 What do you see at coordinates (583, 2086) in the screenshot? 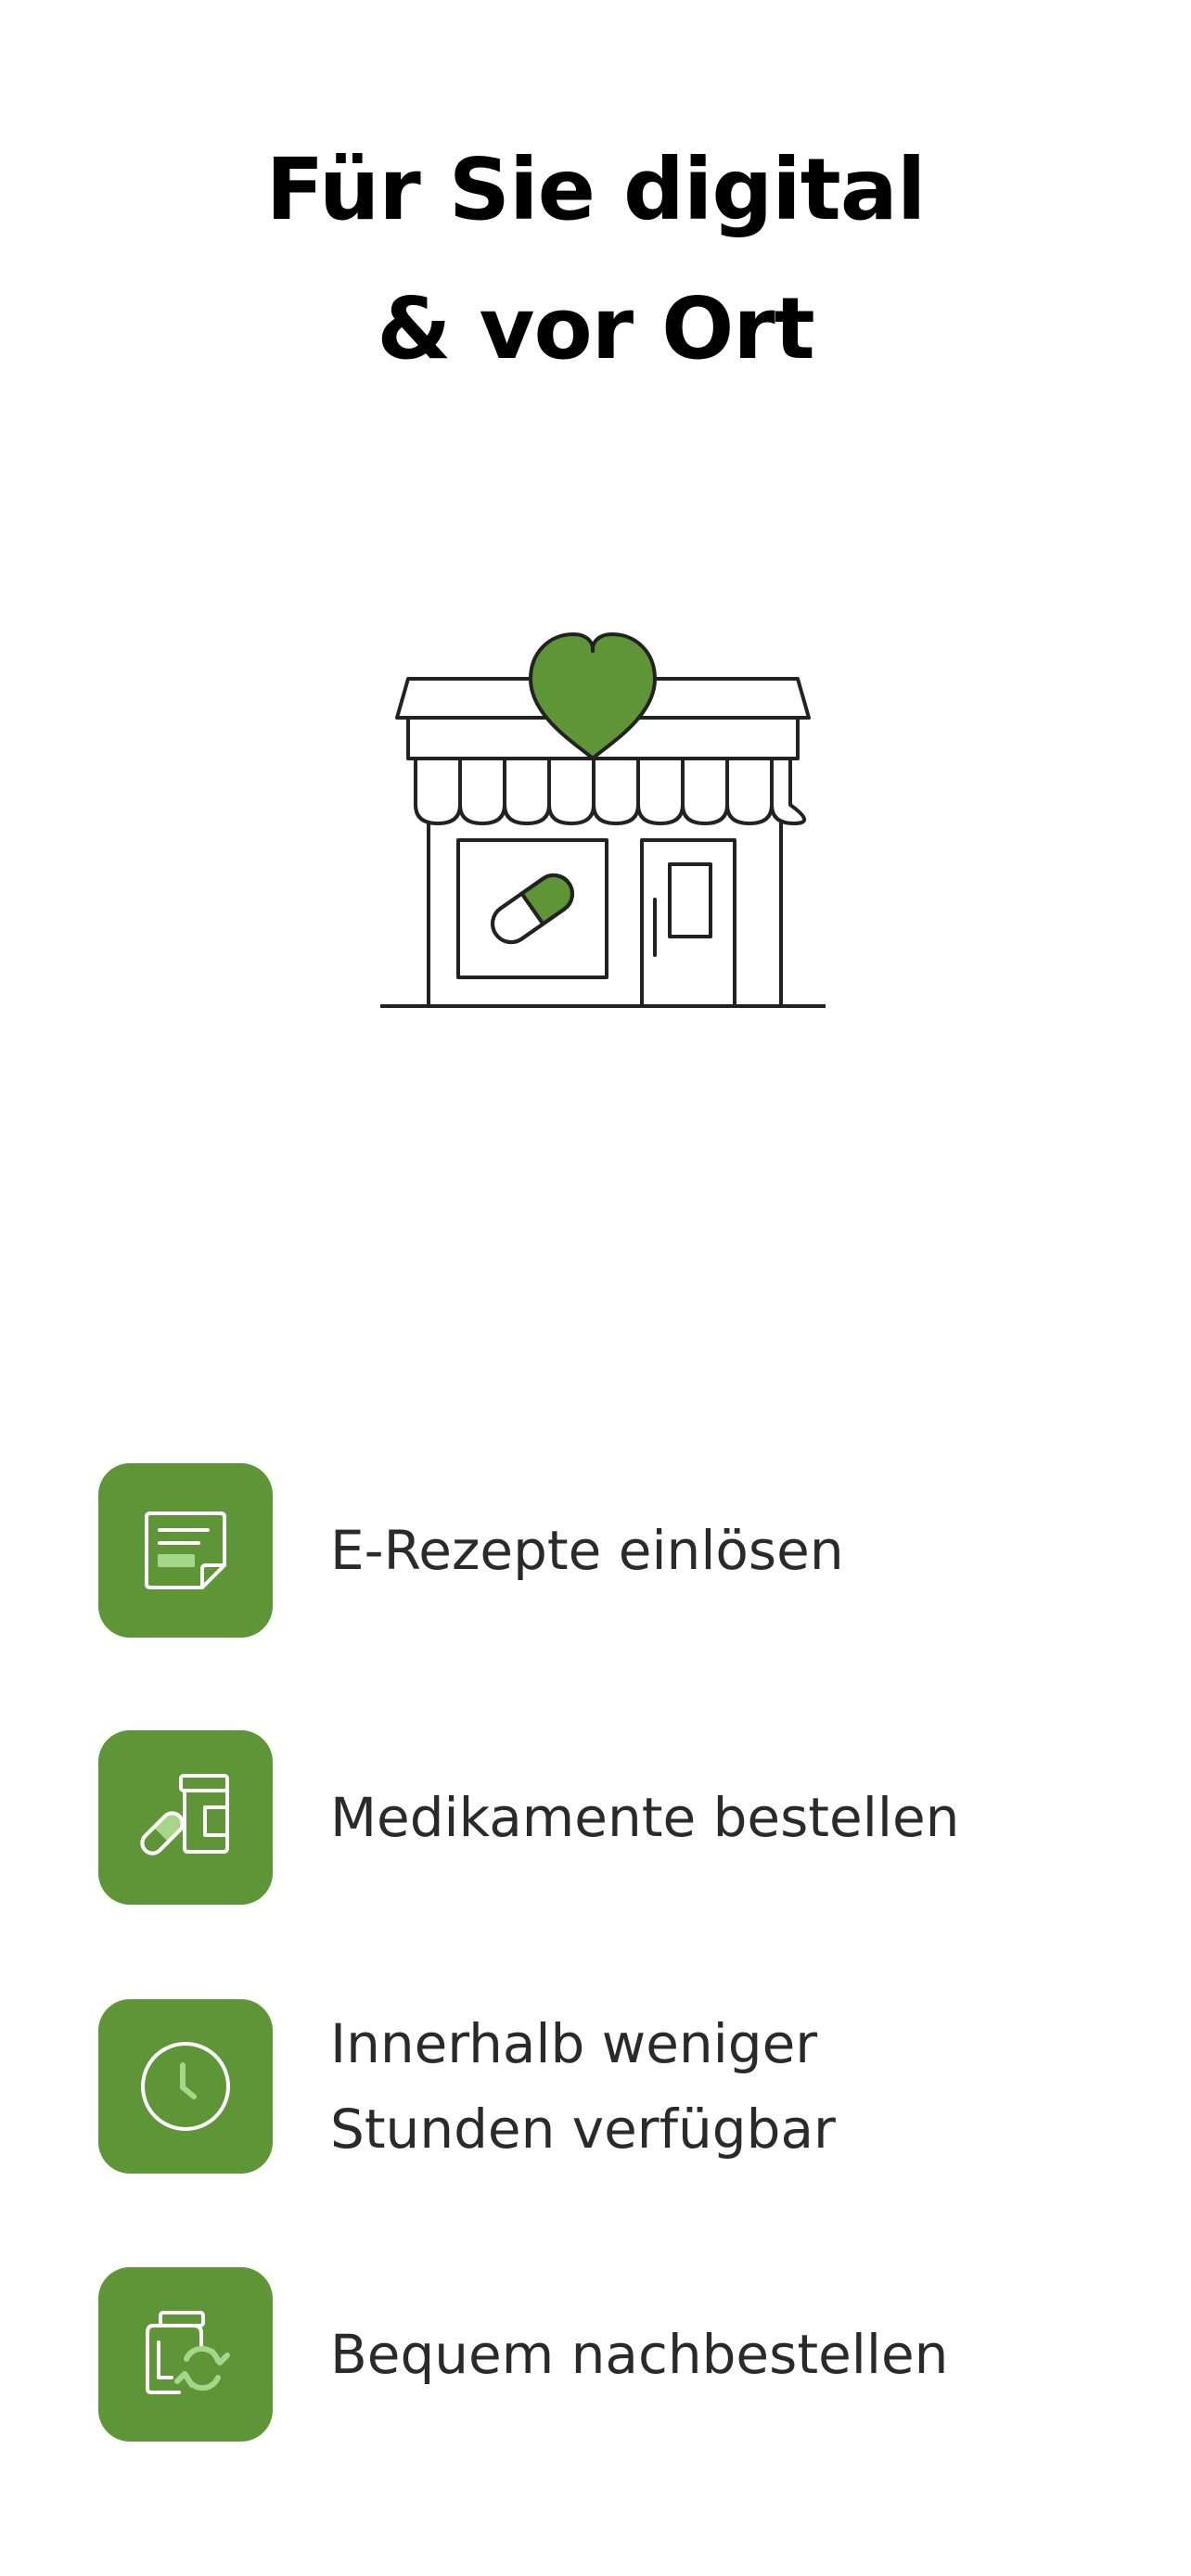
I see `feature-label: Innerhalb weniger Stunden verfügbar` at bounding box center [583, 2086].